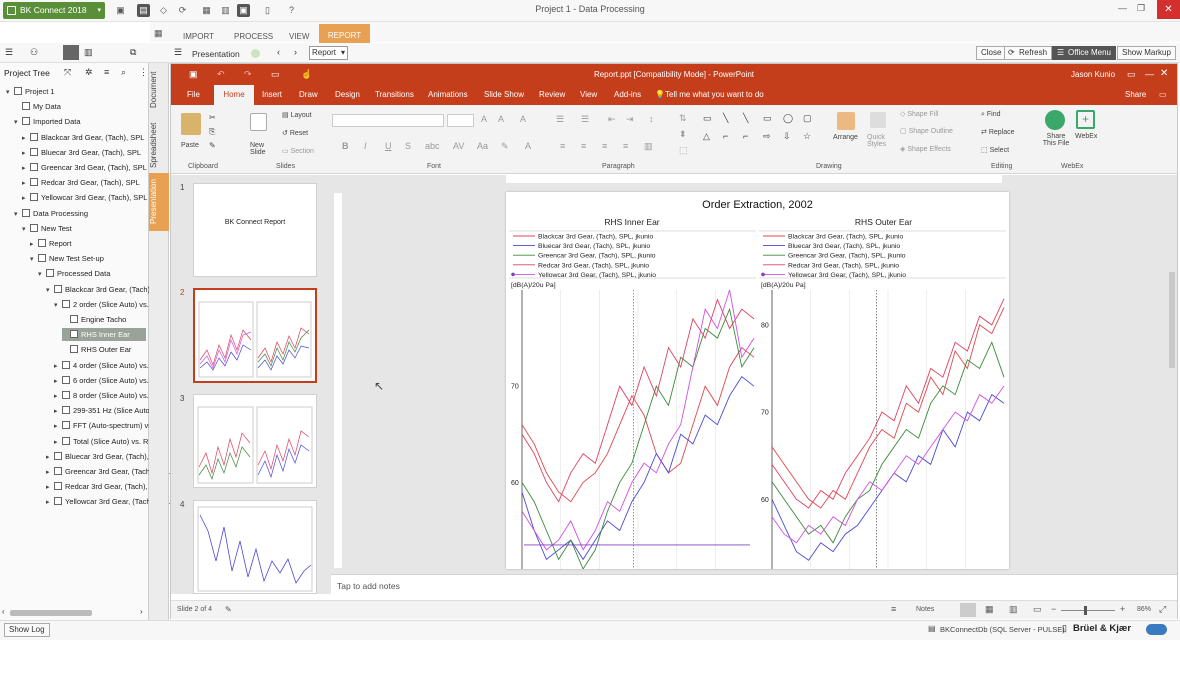  Describe the element at coordinates (212, 145) in the screenshot. I see `format-painter-icon: ✎` at that location.